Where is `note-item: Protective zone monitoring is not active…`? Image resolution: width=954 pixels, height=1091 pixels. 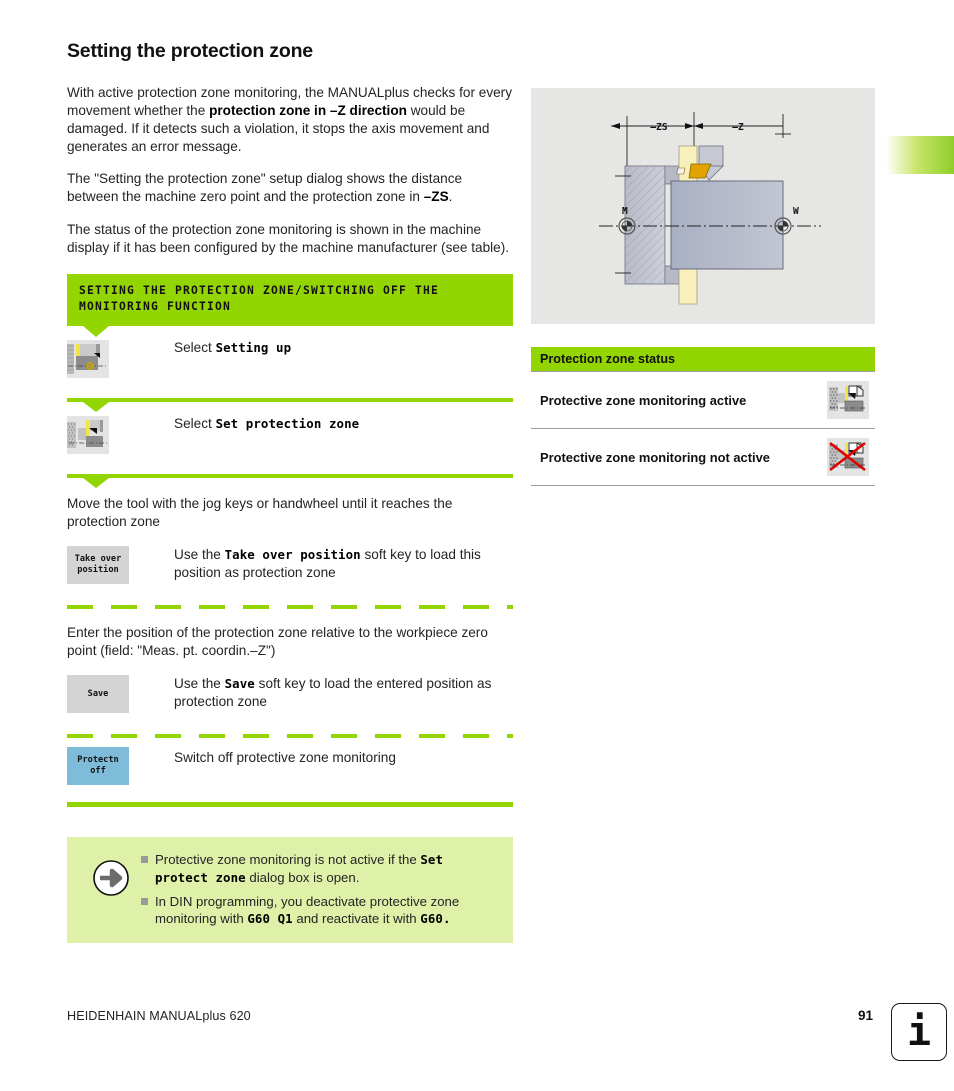
note-item: Protective zone monitoring is not active… is located at coordinates (320, 868).